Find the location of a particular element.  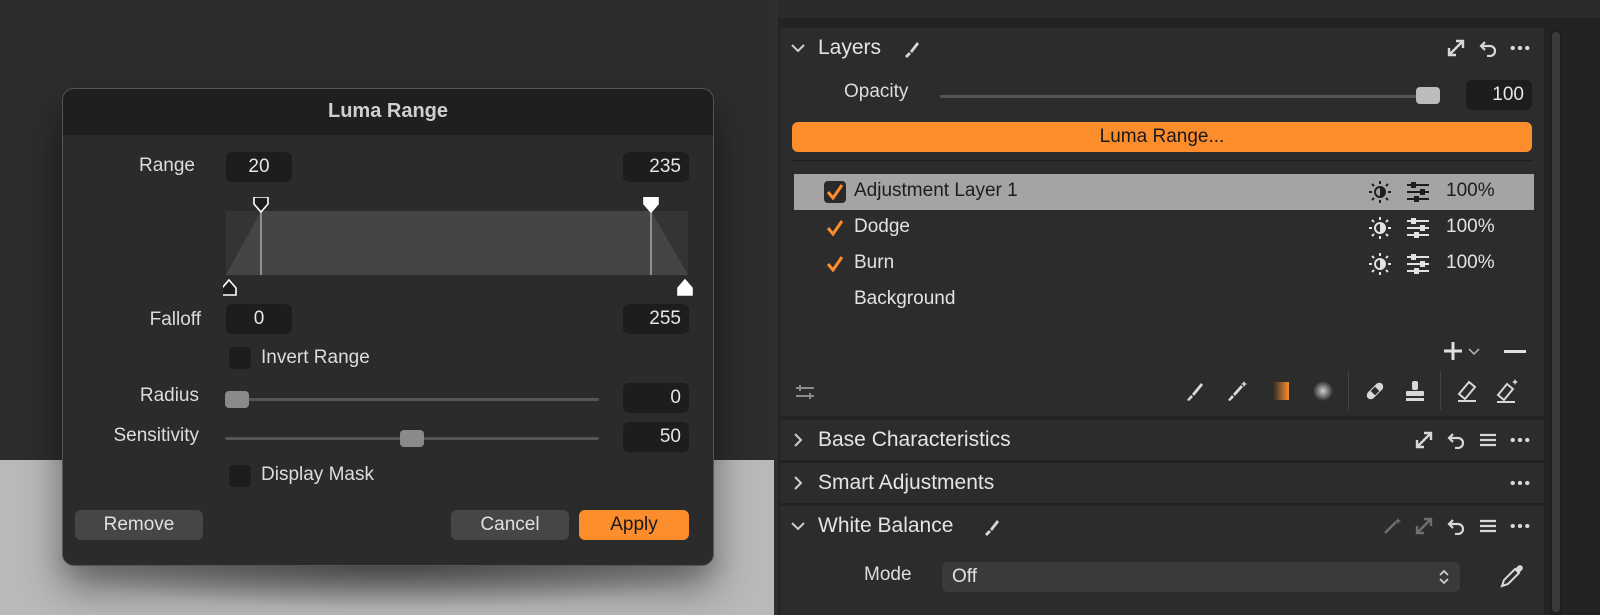

layers-header: Layers is located at coordinates (1162, 48).